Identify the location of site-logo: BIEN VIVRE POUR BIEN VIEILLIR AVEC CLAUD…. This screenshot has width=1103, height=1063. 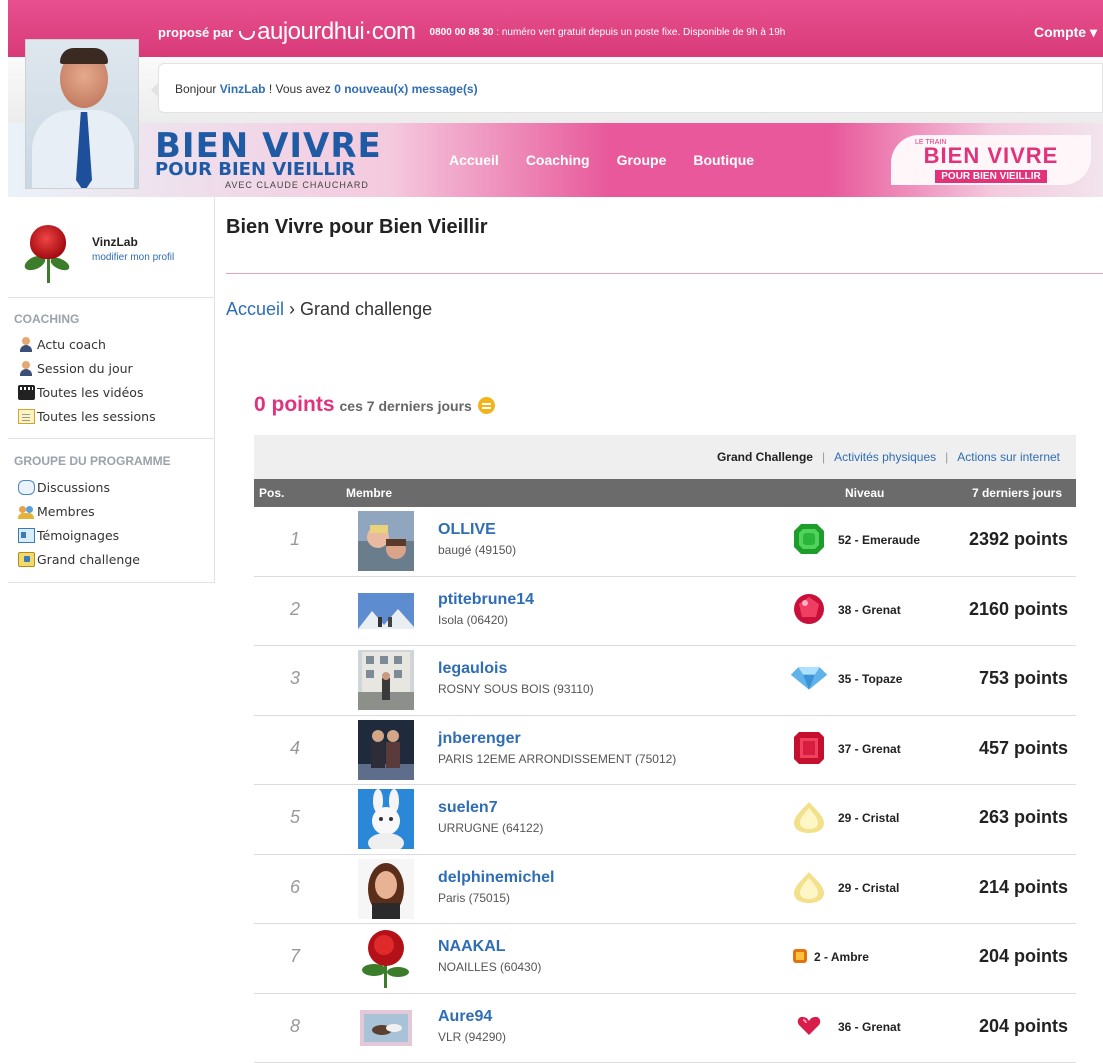
(268, 159).